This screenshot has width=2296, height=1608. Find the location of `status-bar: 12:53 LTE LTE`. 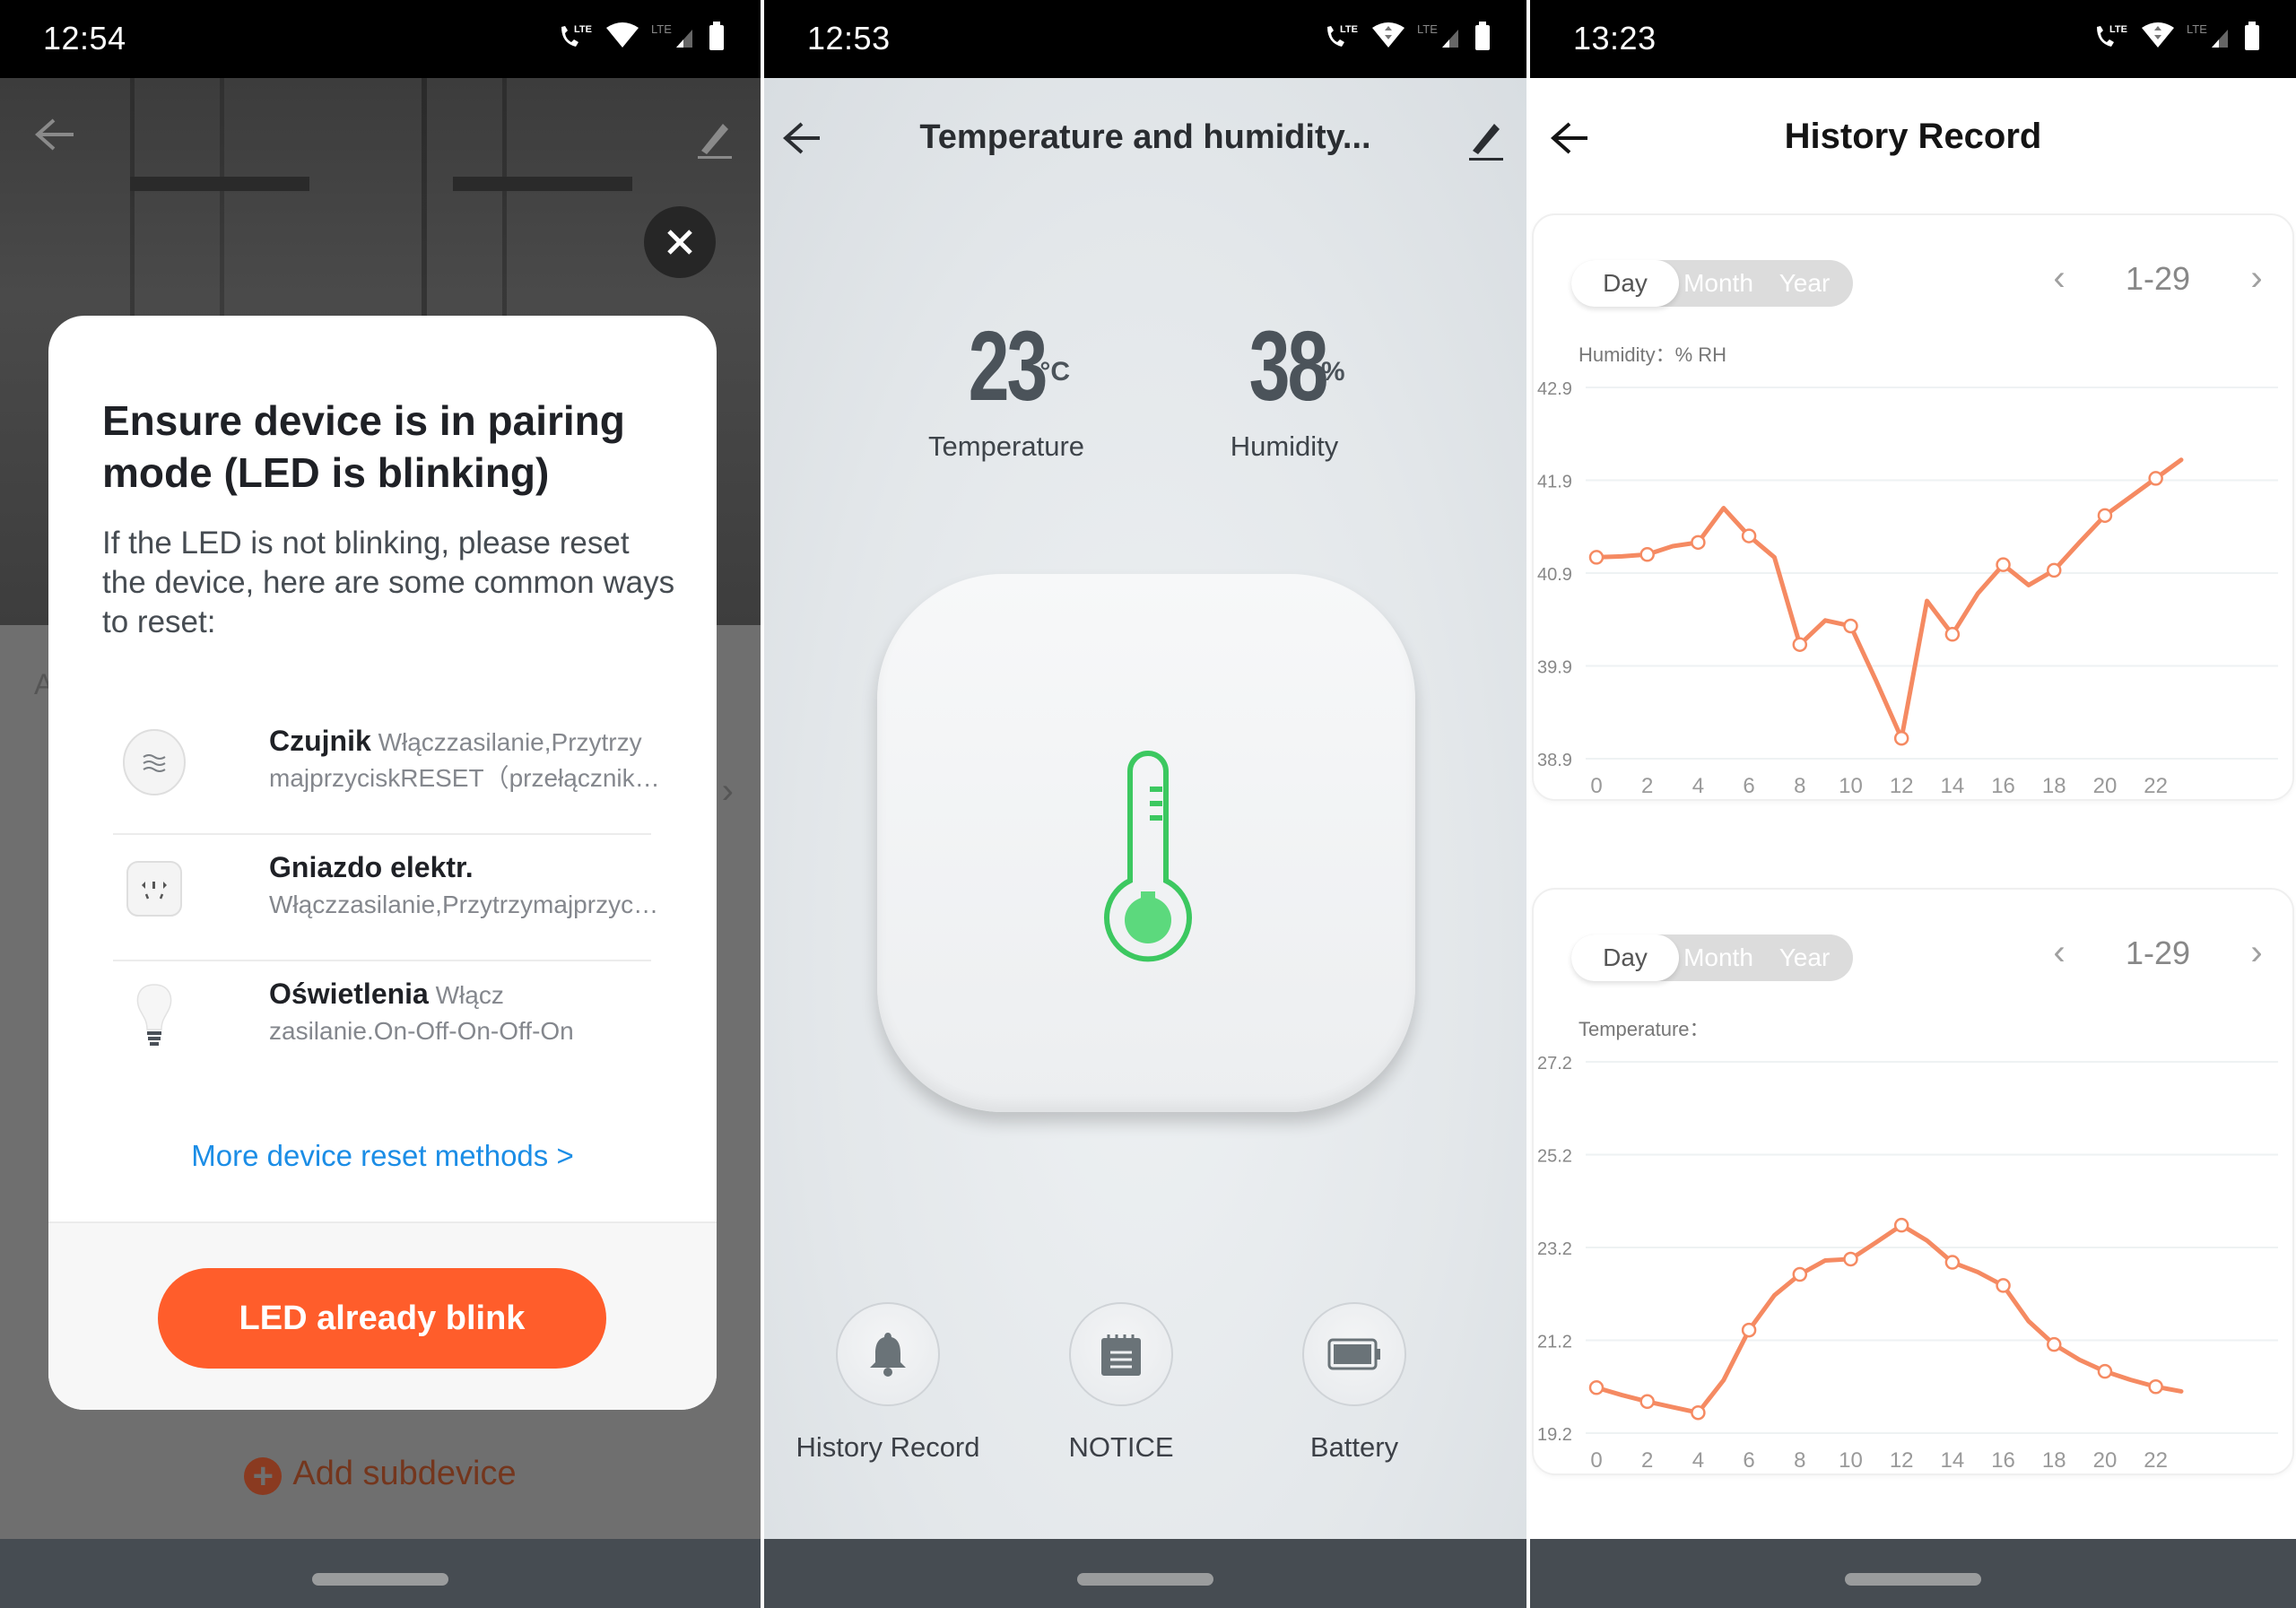

status-bar: 12:53 LTE LTE is located at coordinates (1145, 39).